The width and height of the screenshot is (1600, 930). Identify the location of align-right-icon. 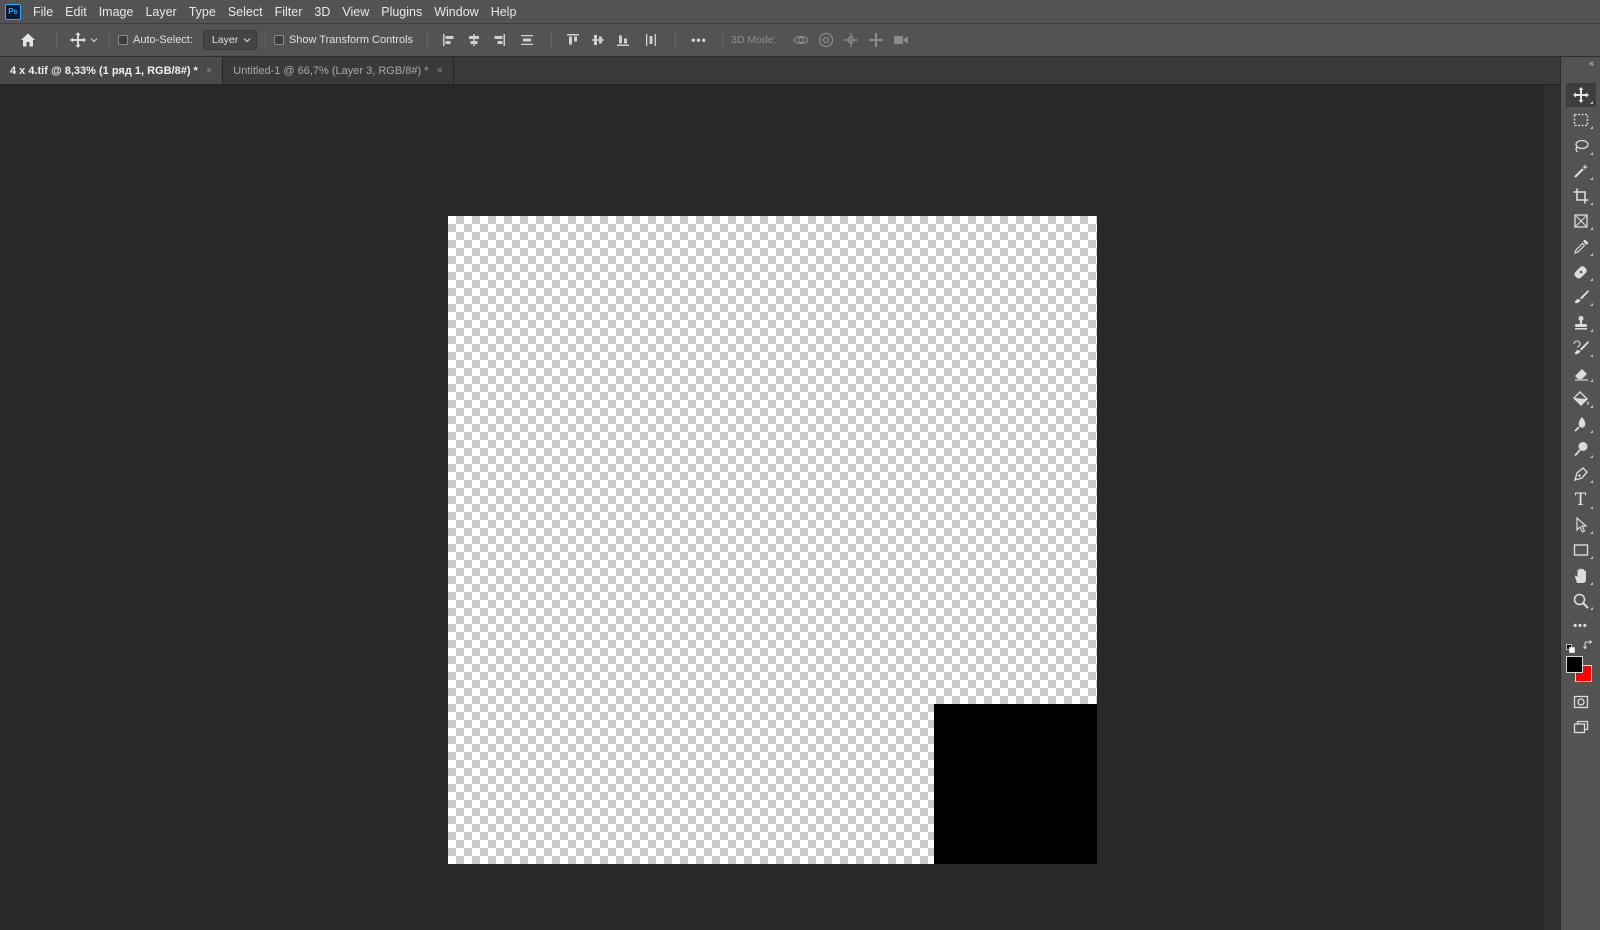
(499, 40).